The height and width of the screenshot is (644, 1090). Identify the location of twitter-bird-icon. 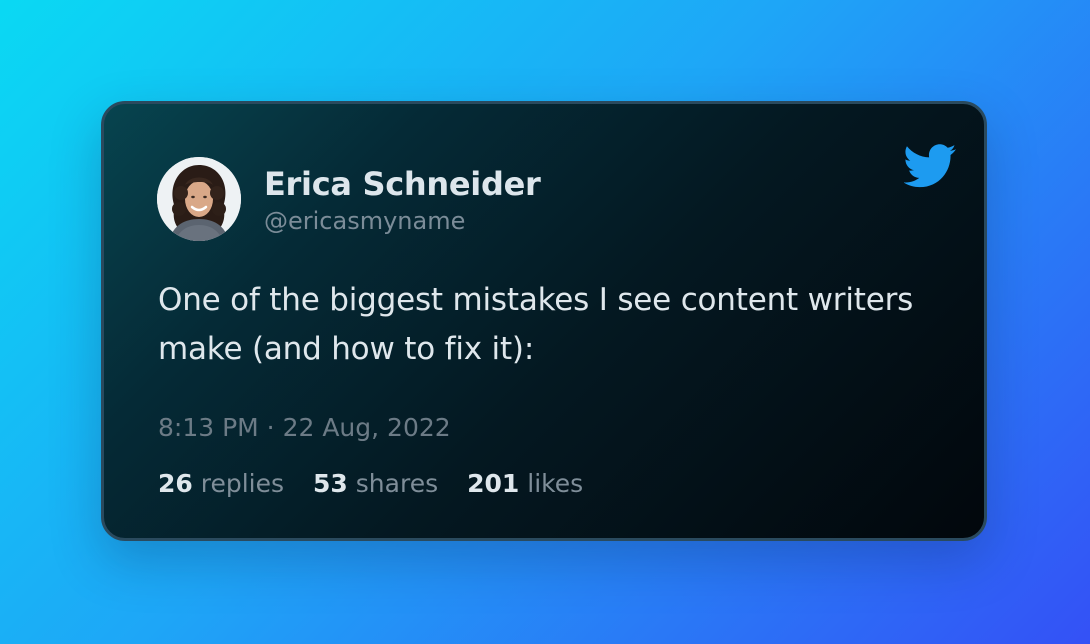
(930, 166).